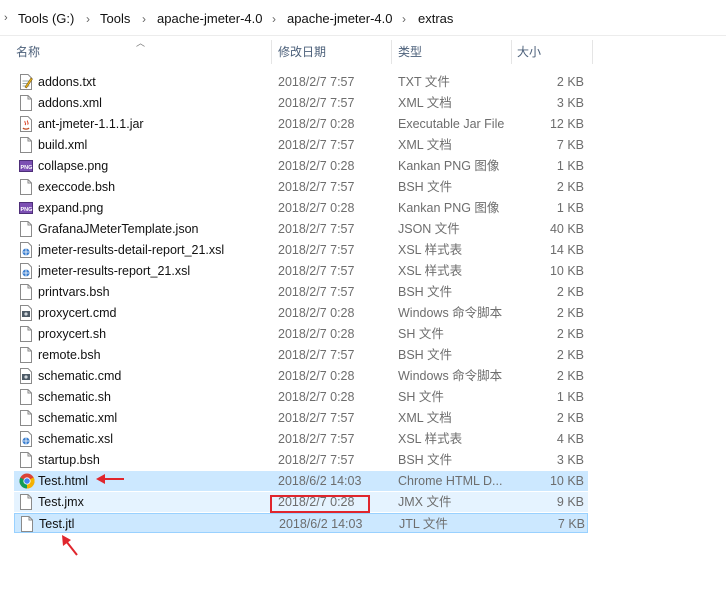 This screenshot has width=726, height=600. I want to click on sort-up-icon: ︿, so click(141, 43).